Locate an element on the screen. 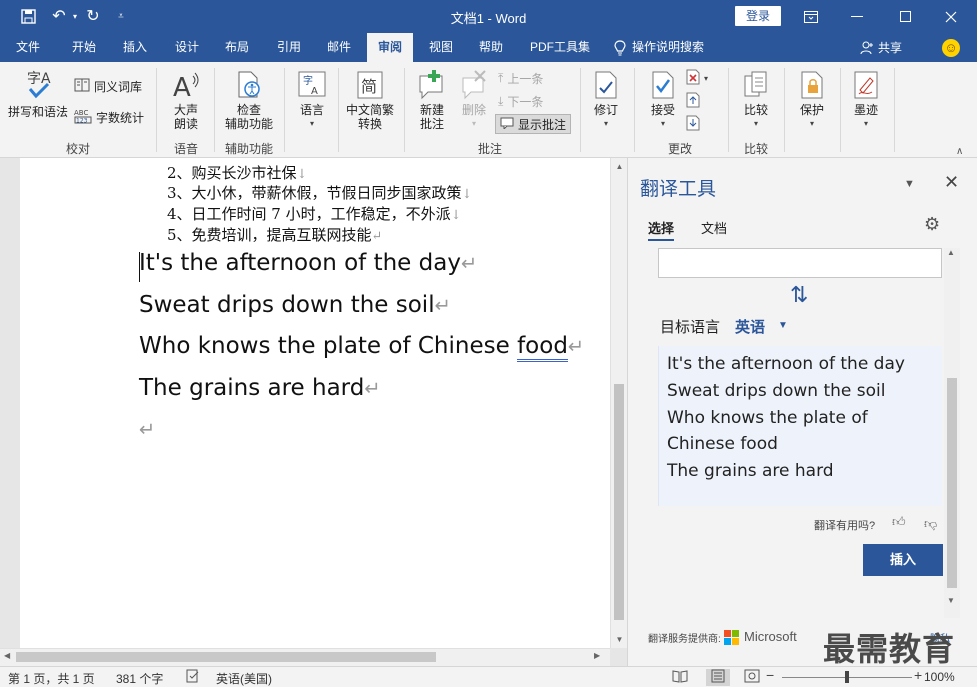 The image size is (977, 687). tab-document: 文档 is located at coordinates (714, 227).